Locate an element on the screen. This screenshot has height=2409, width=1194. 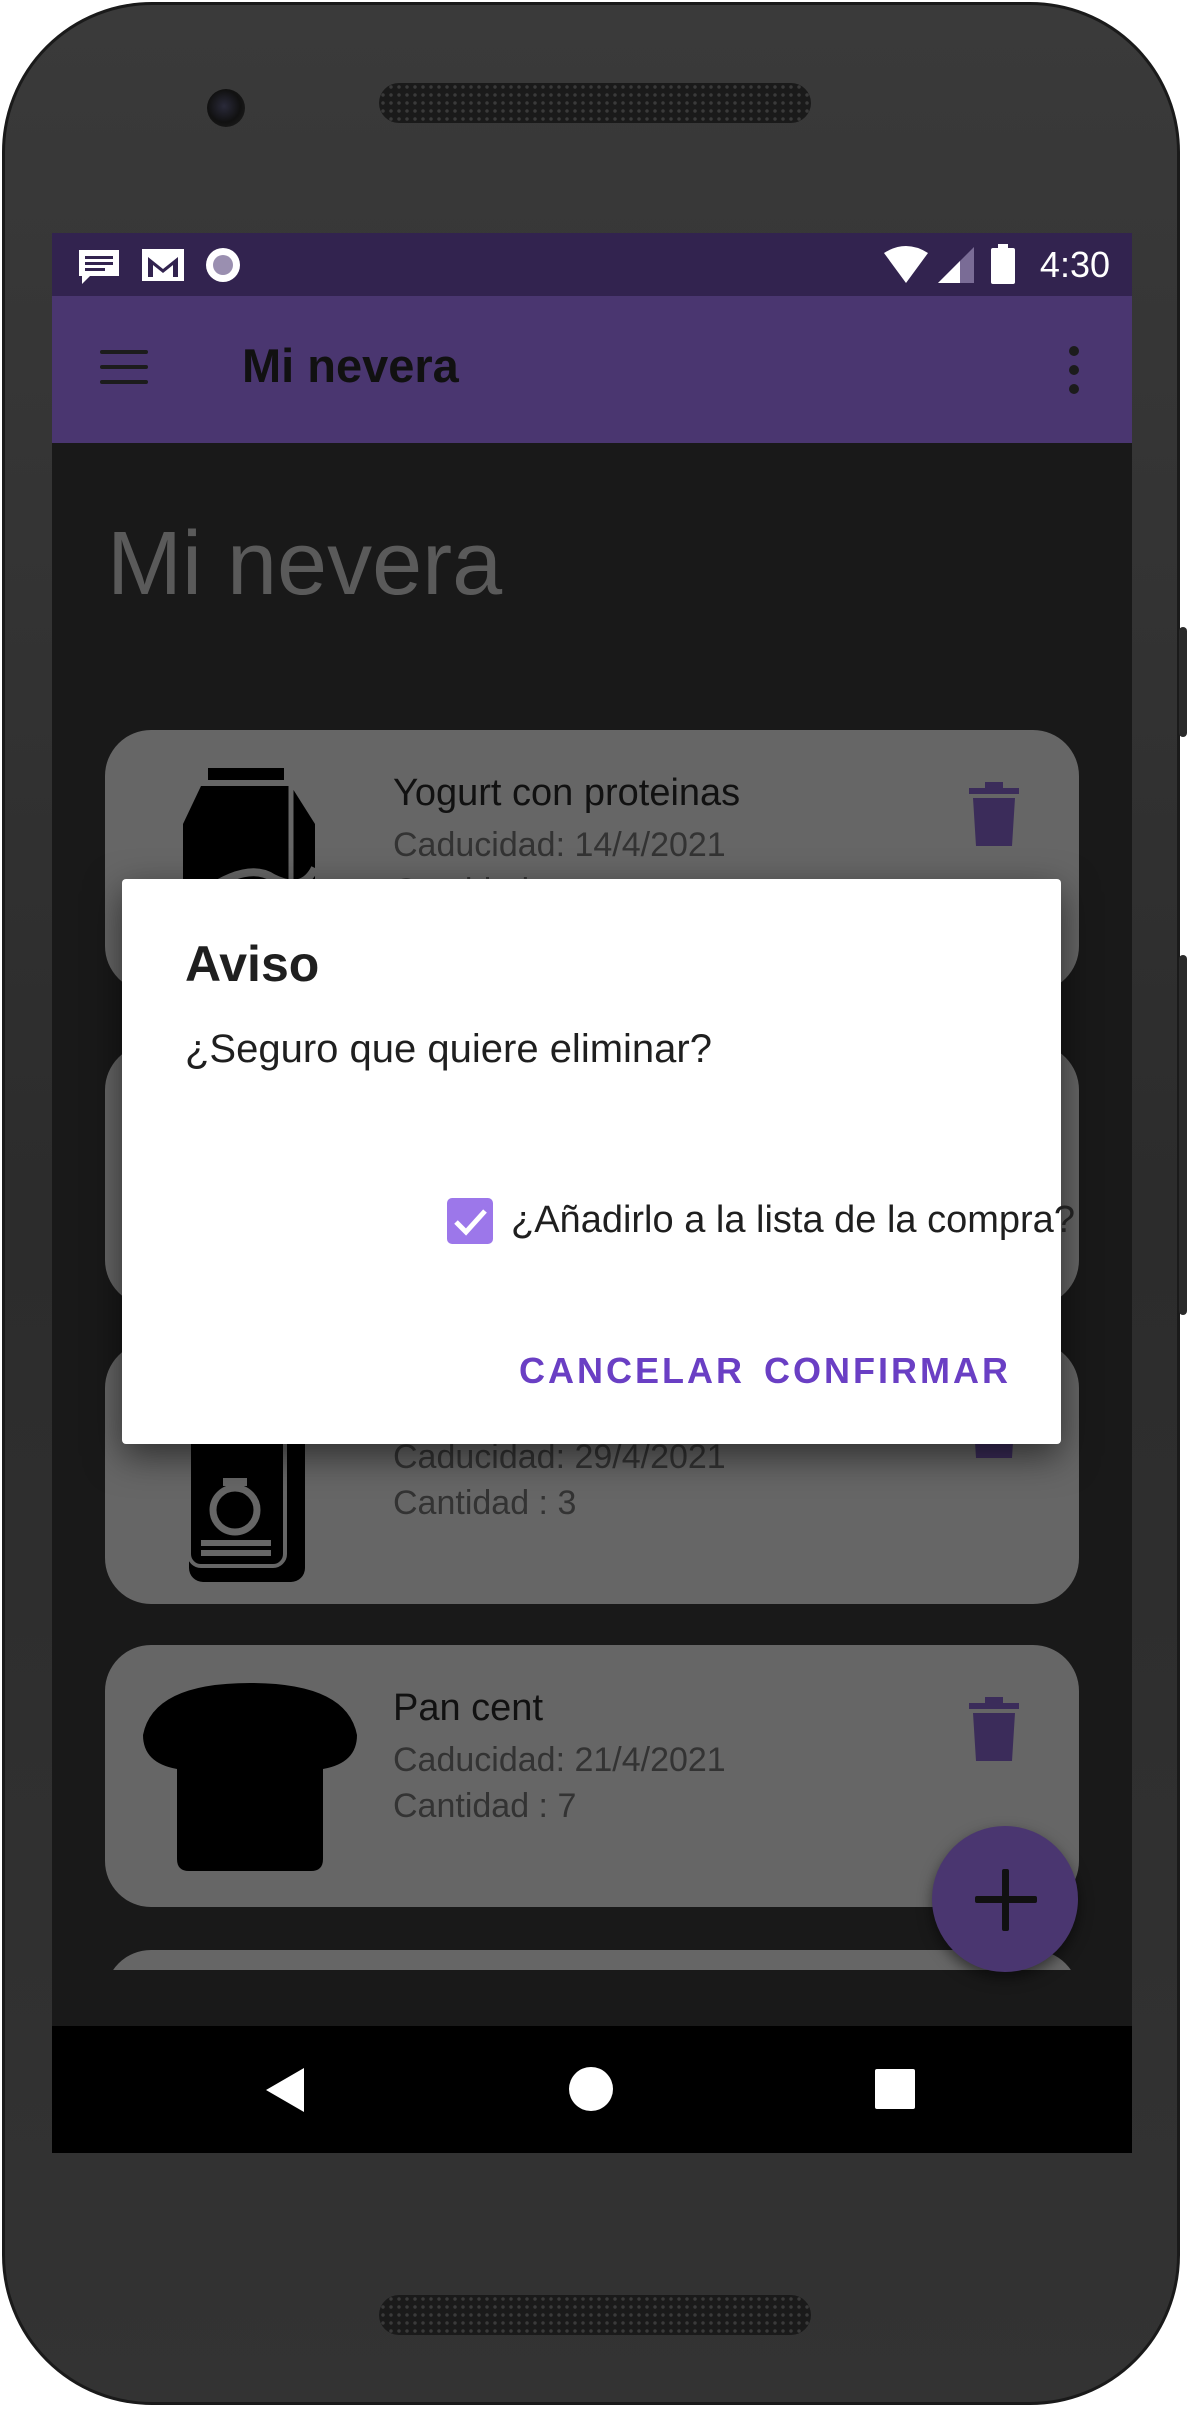
add-to-shopping-list-checkbox is located at coordinates (470, 1221).